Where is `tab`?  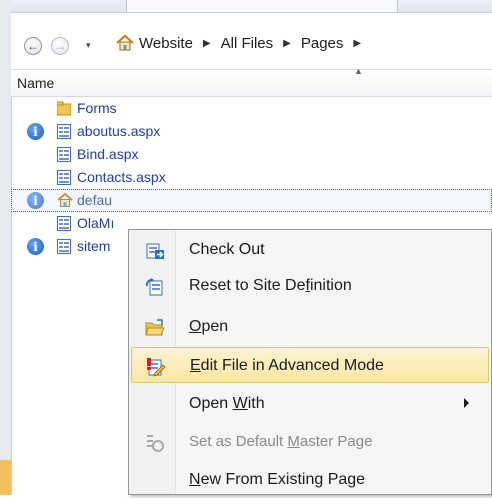
tab is located at coordinates (262, 6).